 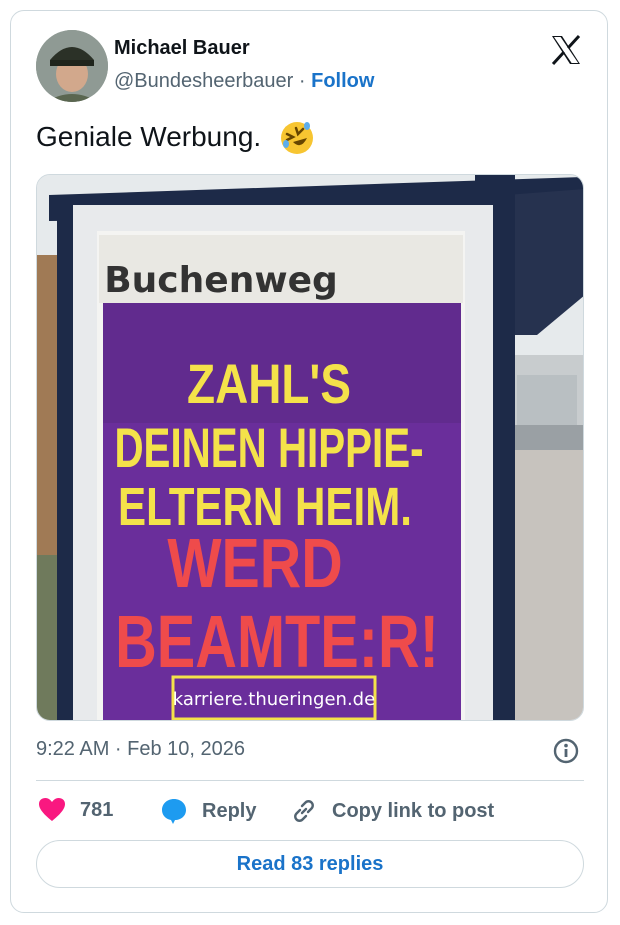 What do you see at coordinates (52, 809) in the screenshot?
I see `heart-icon` at bounding box center [52, 809].